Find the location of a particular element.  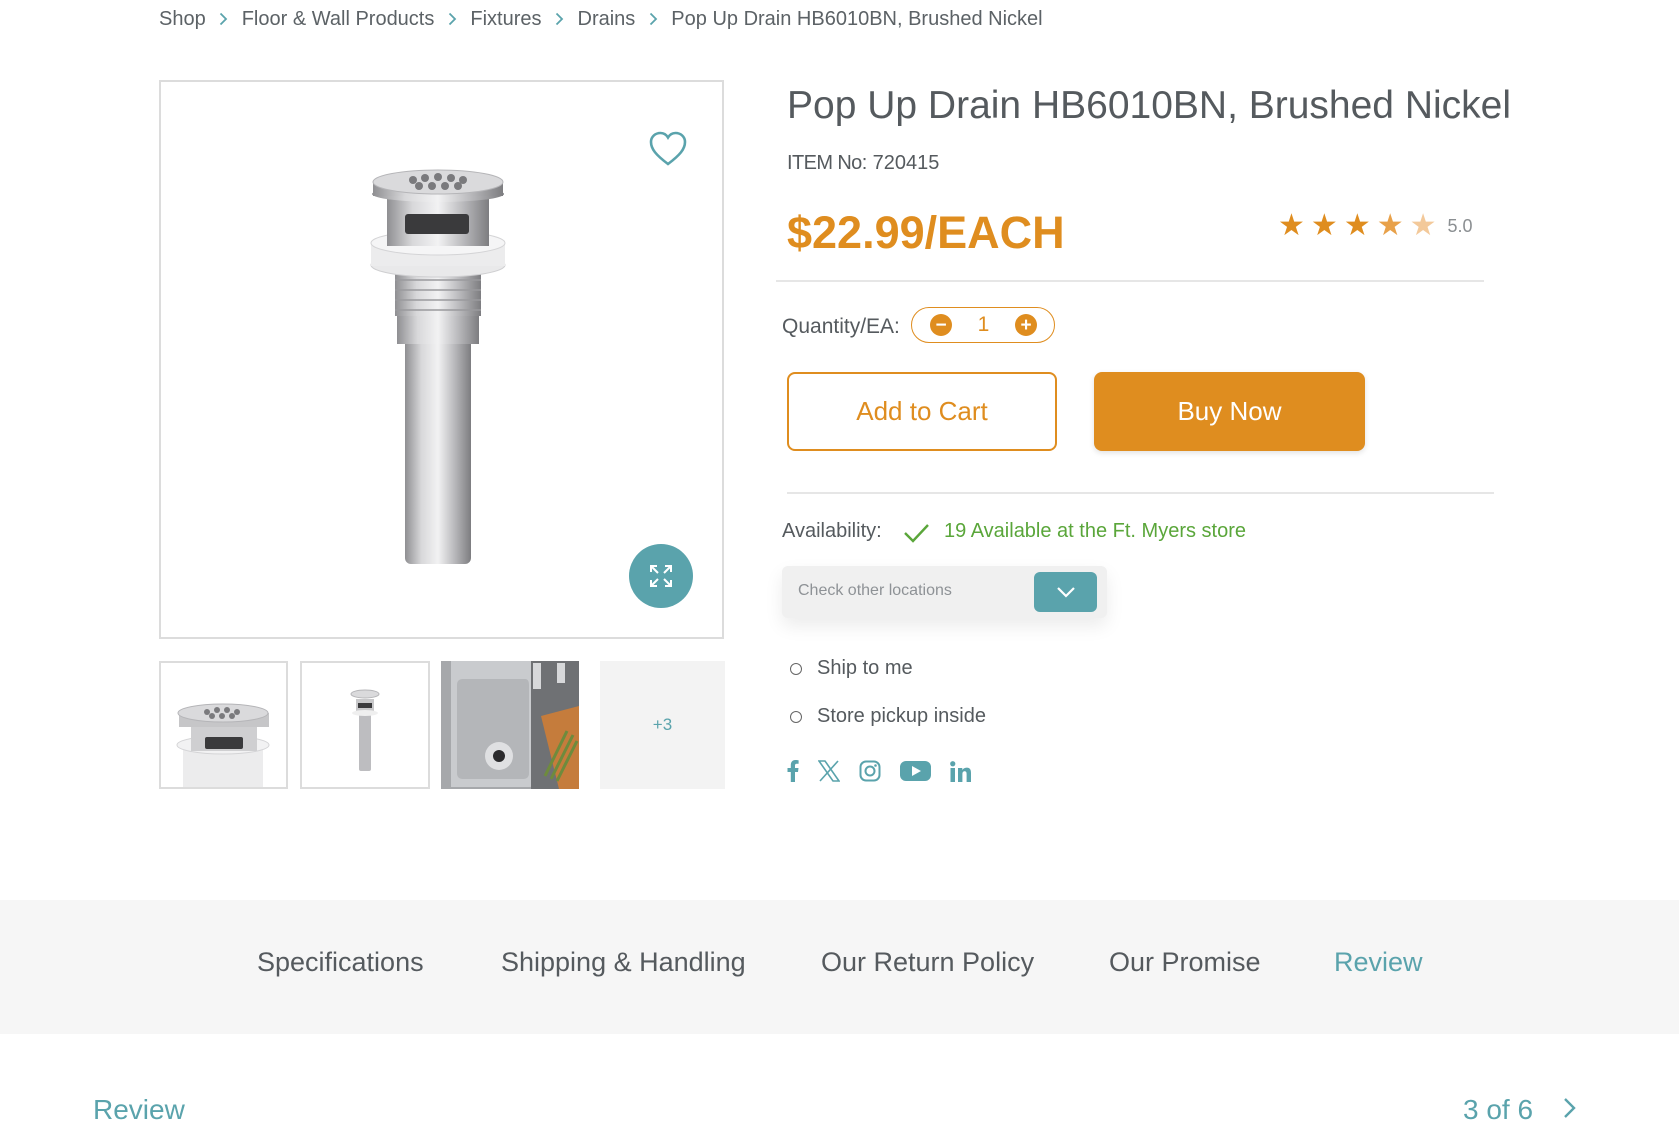

breadcrumb-drains: Drains is located at coordinates (607, 19).